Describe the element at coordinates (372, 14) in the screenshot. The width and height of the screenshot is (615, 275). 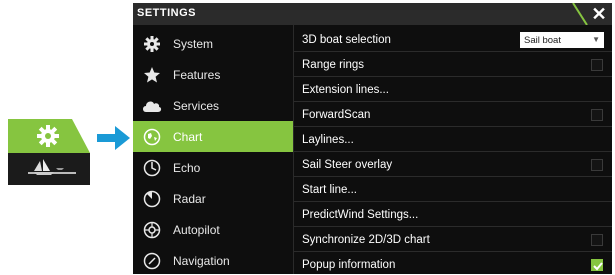
I see `title-bar: SETTINGS ✕` at that location.